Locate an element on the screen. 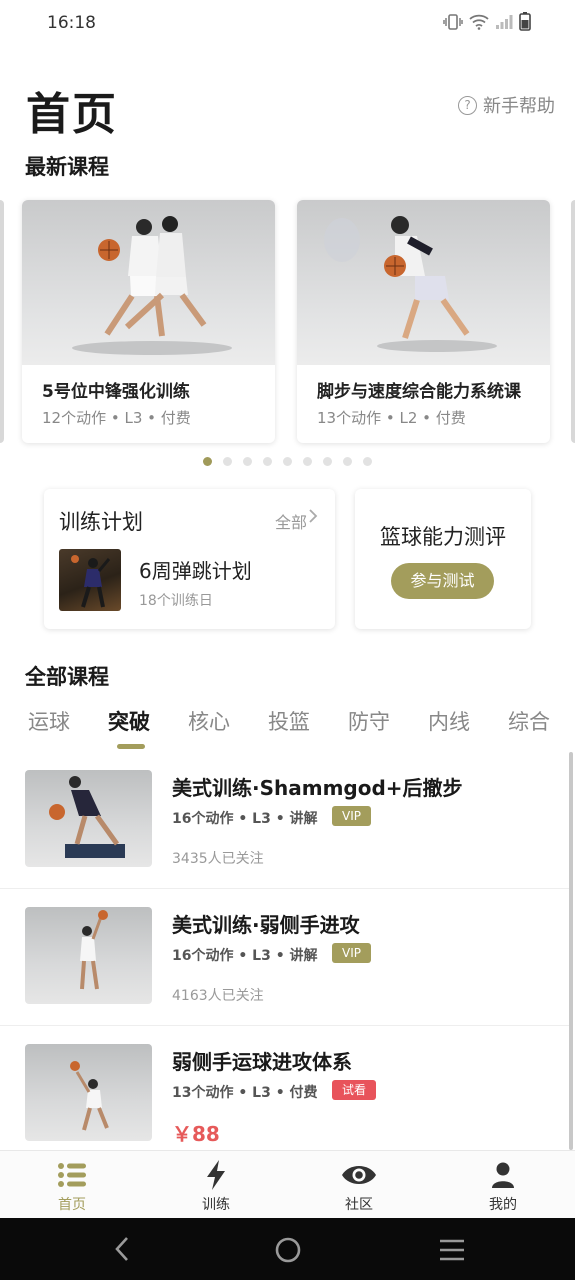  question-icon: ? is located at coordinates (467, 105).